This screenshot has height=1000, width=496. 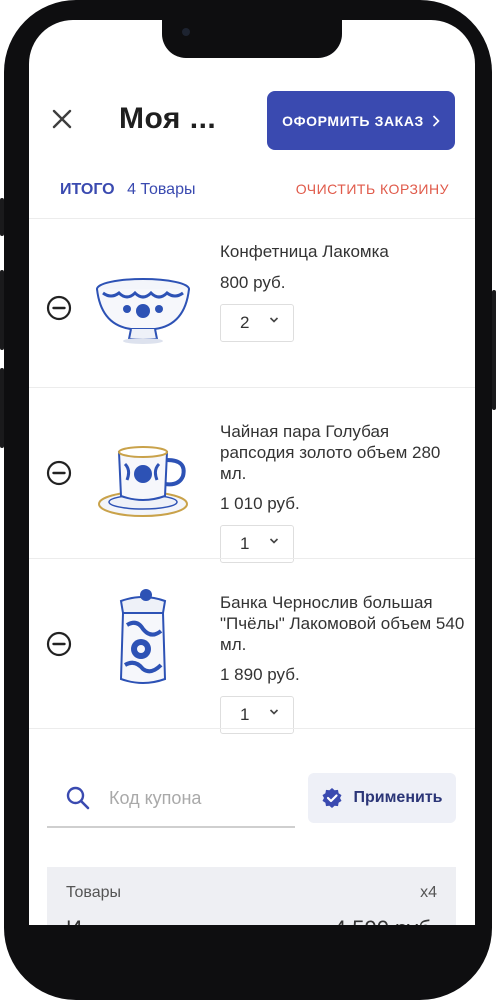 I want to click on item-name: Конфетница Лакомка, so click(x=304, y=251).